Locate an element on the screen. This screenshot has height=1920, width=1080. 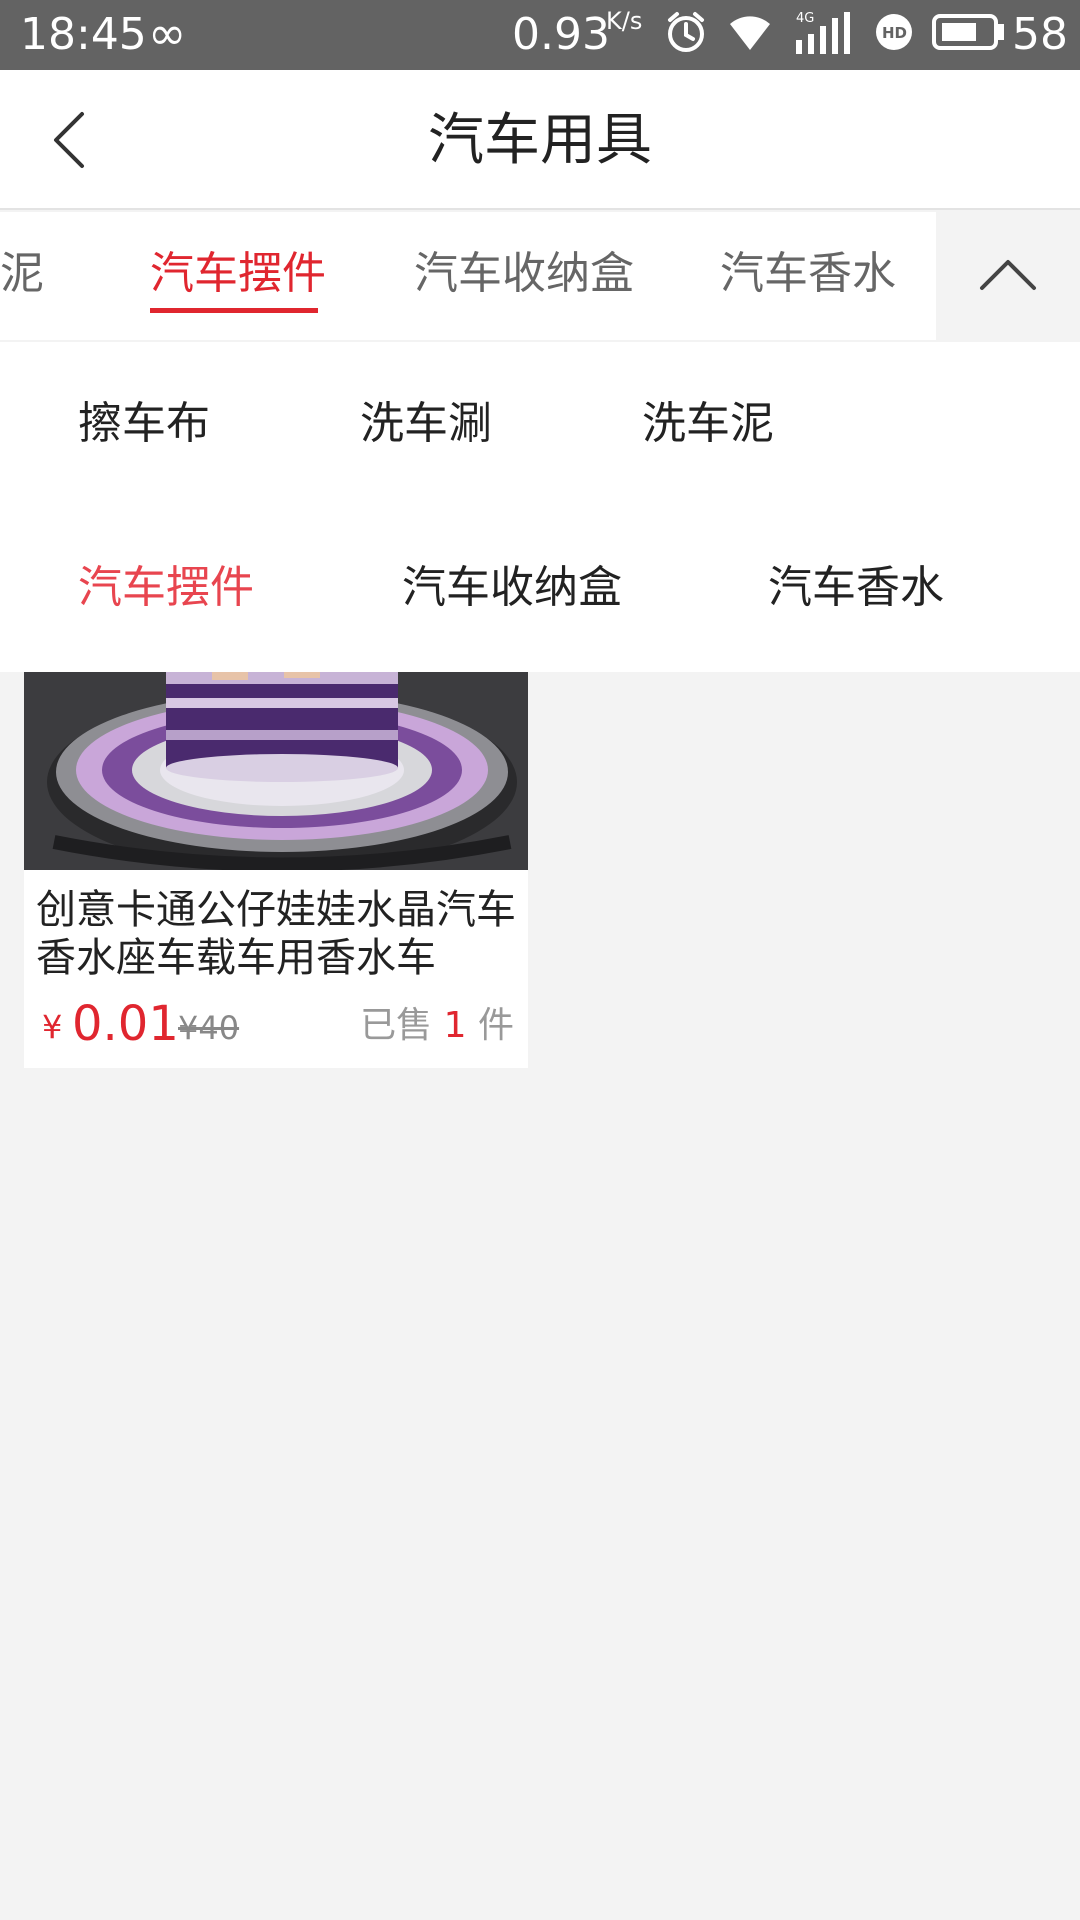
tab-car-ornaments: 汽车摆件 is located at coordinates (238, 274).